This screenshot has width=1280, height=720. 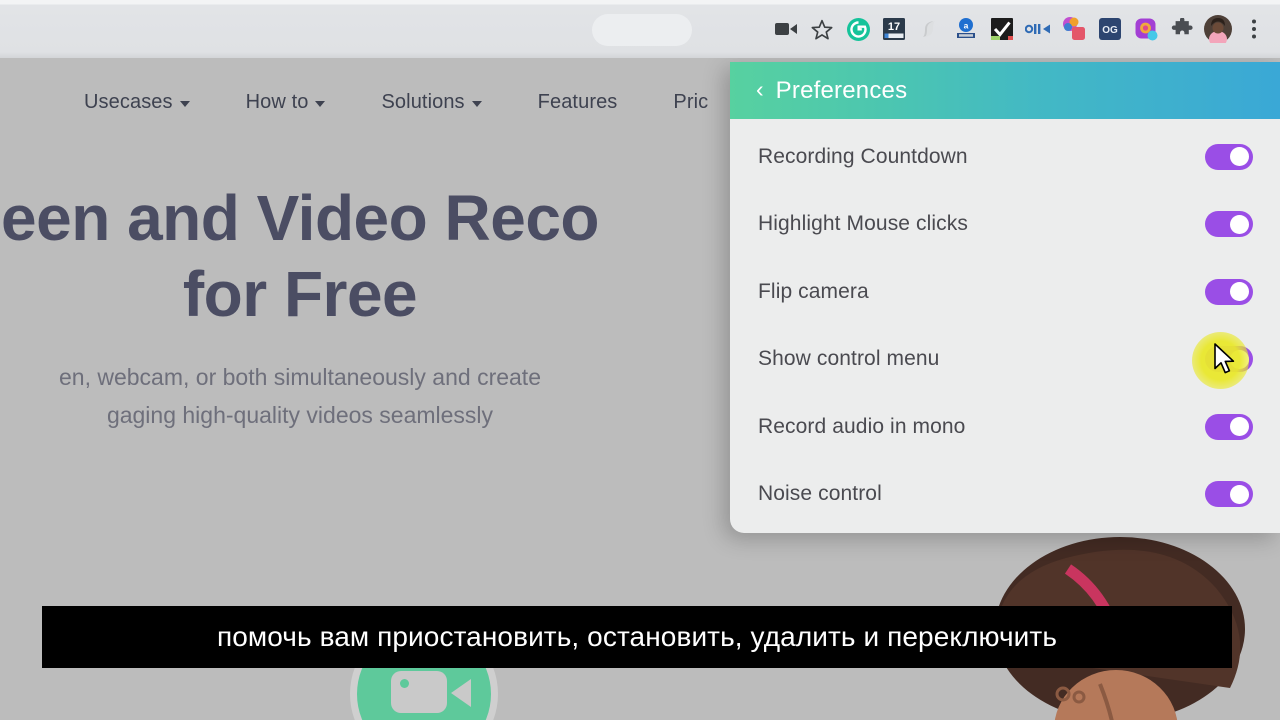 I want to click on badge-glyph: a, so click(x=966, y=28).